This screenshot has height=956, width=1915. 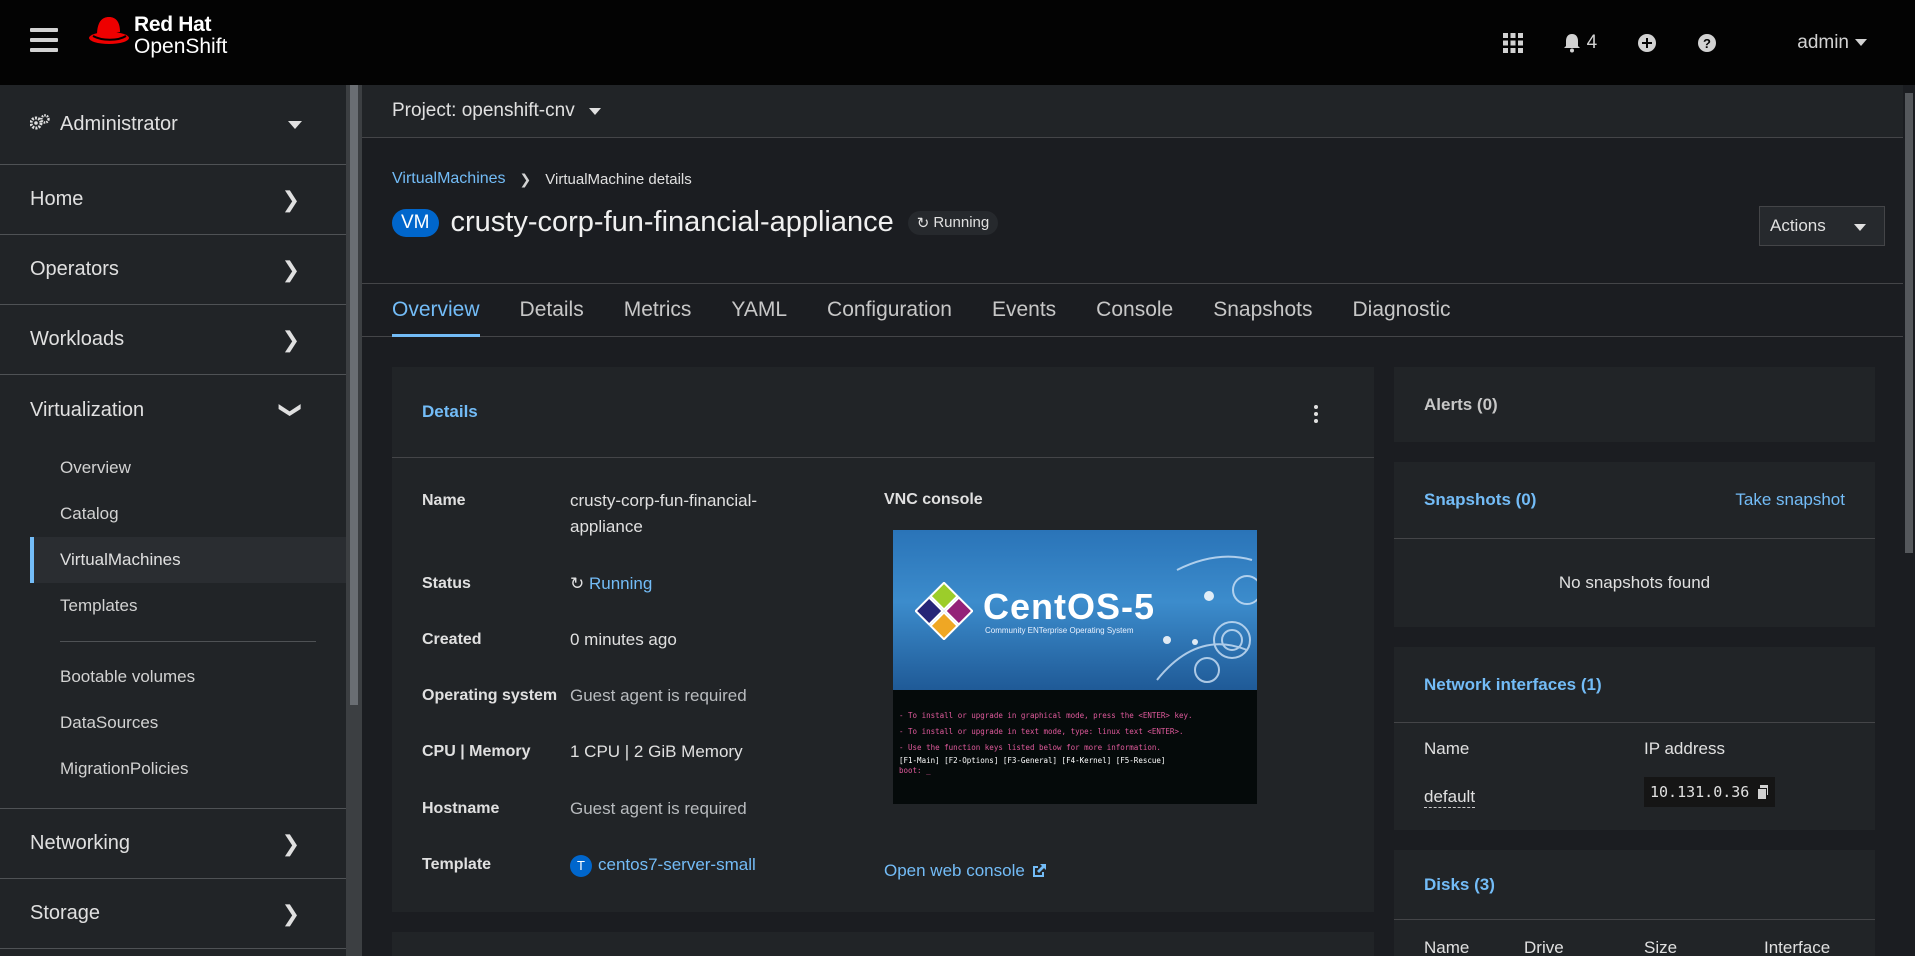 What do you see at coordinates (1480, 500) in the screenshot?
I see `snapshots-title-link: Snapshots (0)` at bounding box center [1480, 500].